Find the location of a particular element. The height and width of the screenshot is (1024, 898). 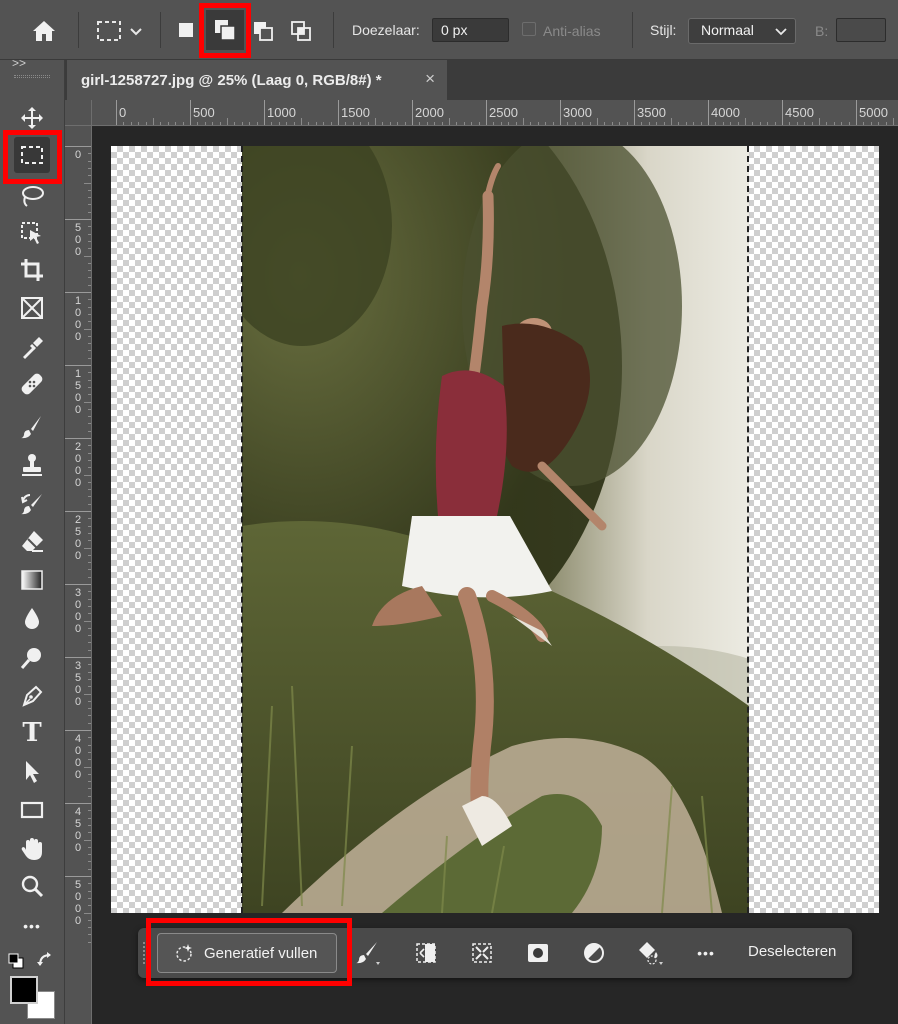

adjustment-layer-button is located at coordinates (594, 953).